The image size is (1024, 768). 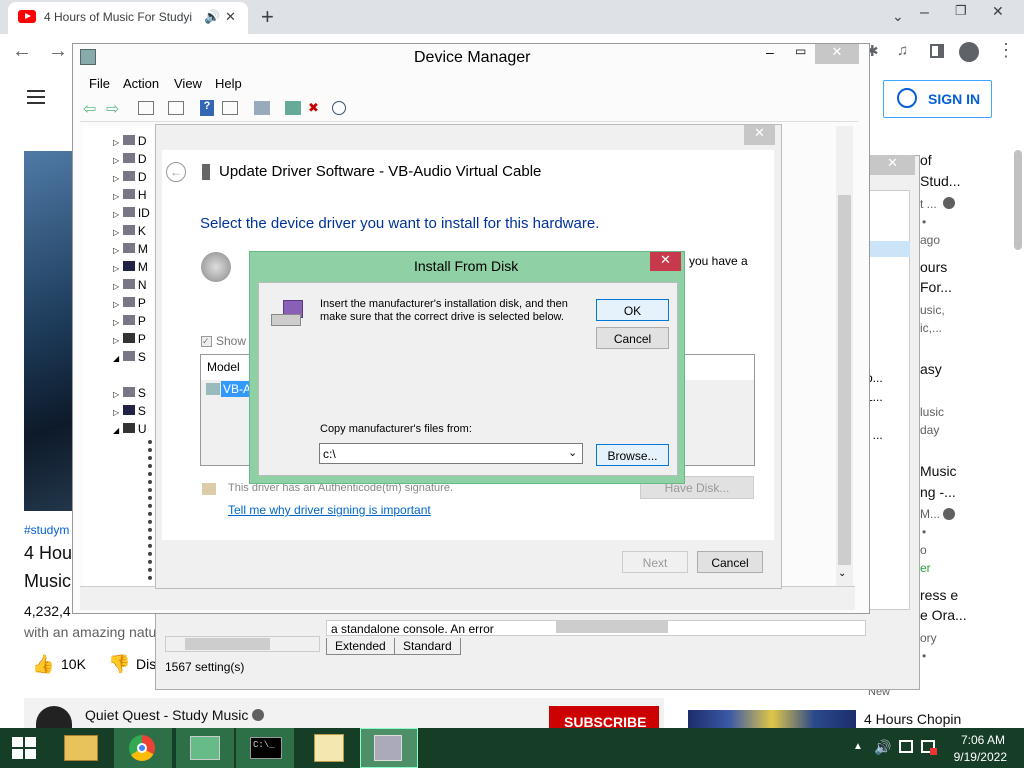 I want to click on forward-icon: ⇨, so click(x=112, y=109).